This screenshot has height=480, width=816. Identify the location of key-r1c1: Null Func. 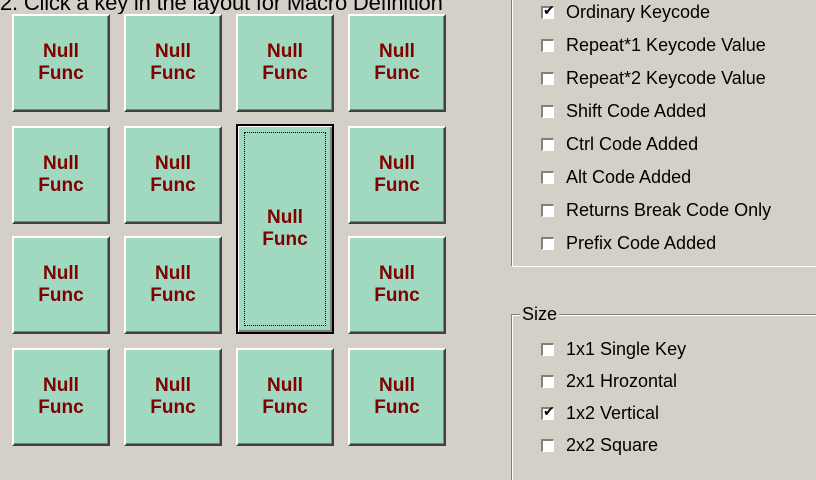
(61, 63).